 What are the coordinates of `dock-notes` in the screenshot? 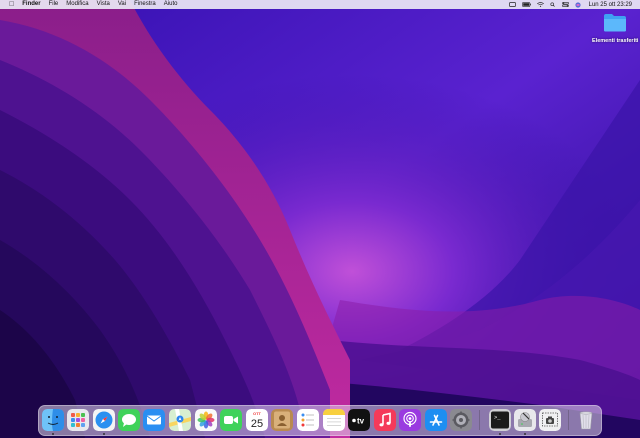 It's located at (334, 420).